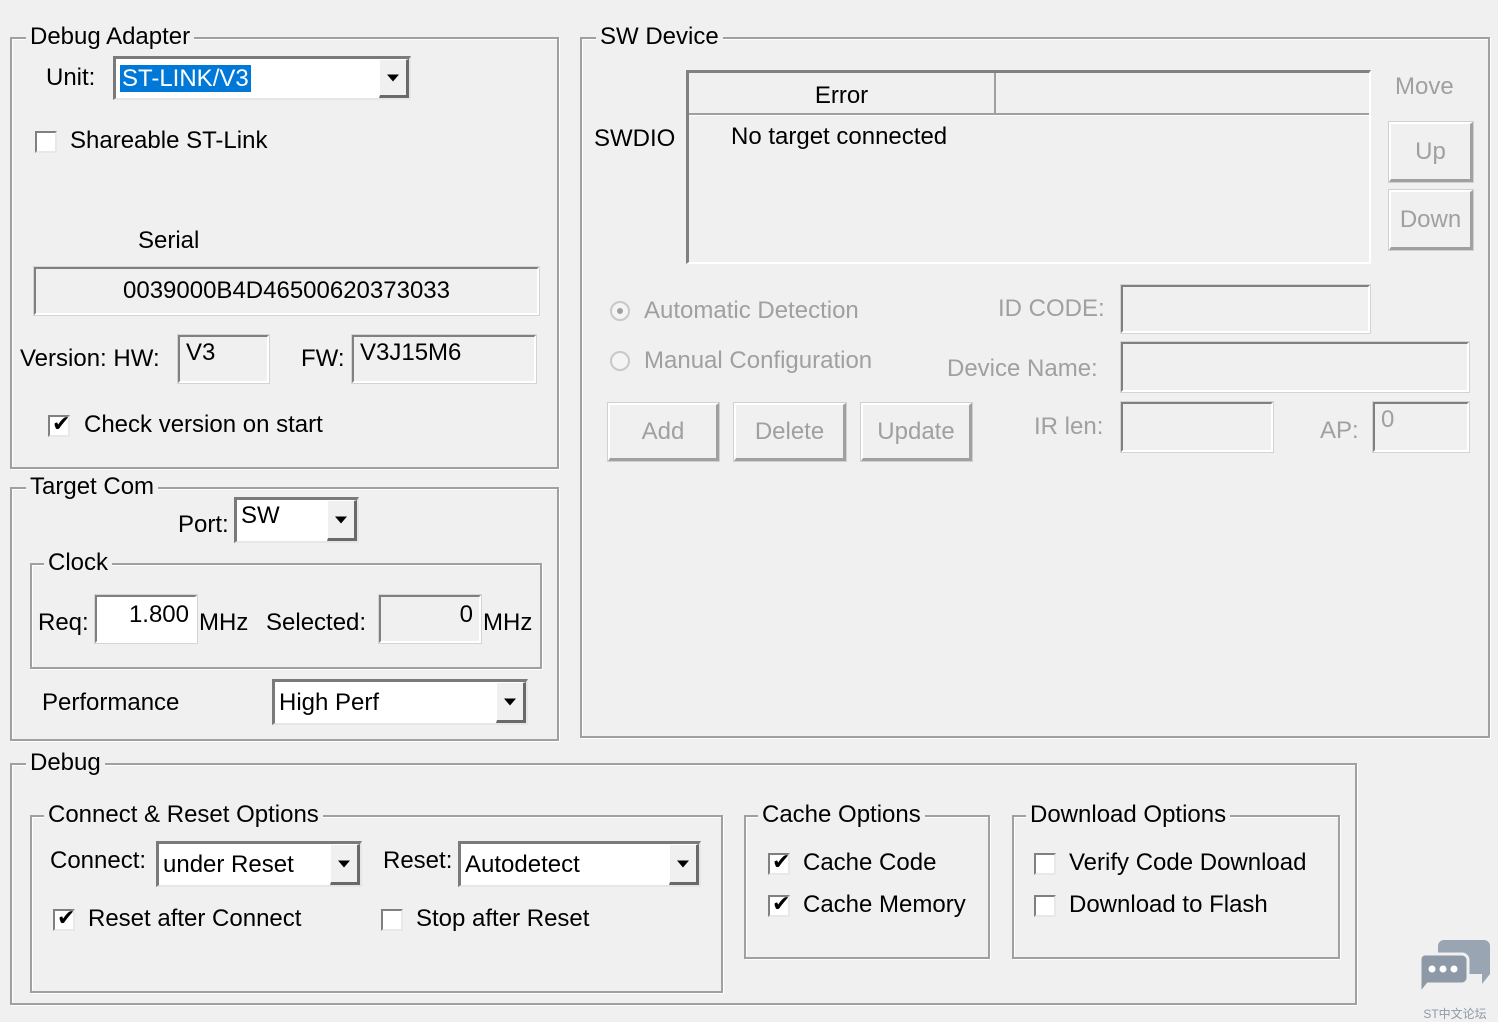 This screenshot has height=1022, width=1498. What do you see at coordinates (430, 619) in the screenshot?
I see `selected-clock-field: 0` at bounding box center [430, 619].